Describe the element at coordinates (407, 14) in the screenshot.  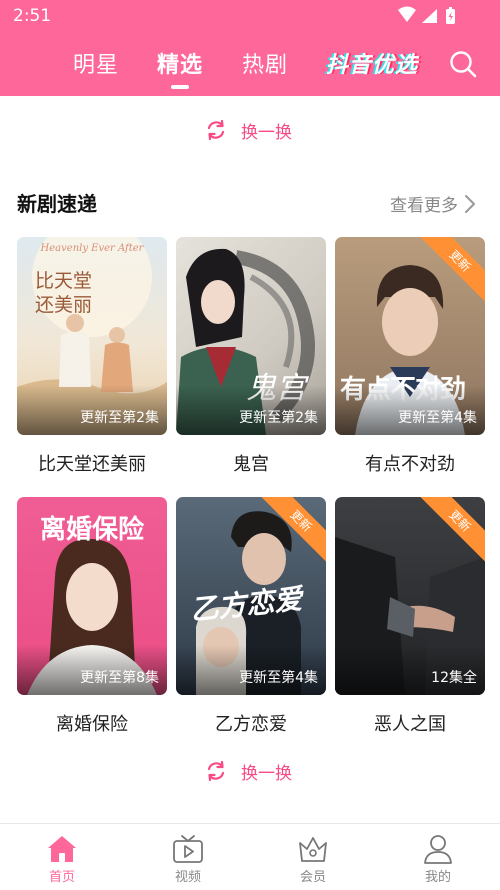
I see `wifi-icon` at that location.